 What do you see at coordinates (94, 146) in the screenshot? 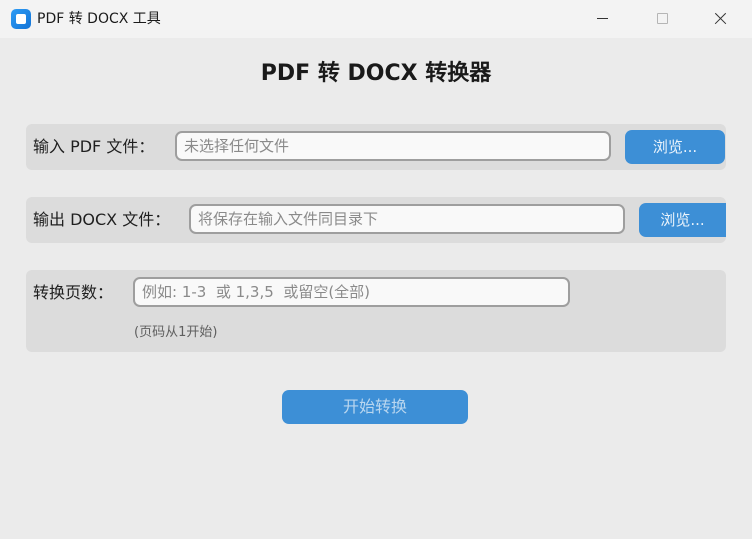
I see `input-file-label: 输入 PDF 文件：` at bounding box center [94, 146].